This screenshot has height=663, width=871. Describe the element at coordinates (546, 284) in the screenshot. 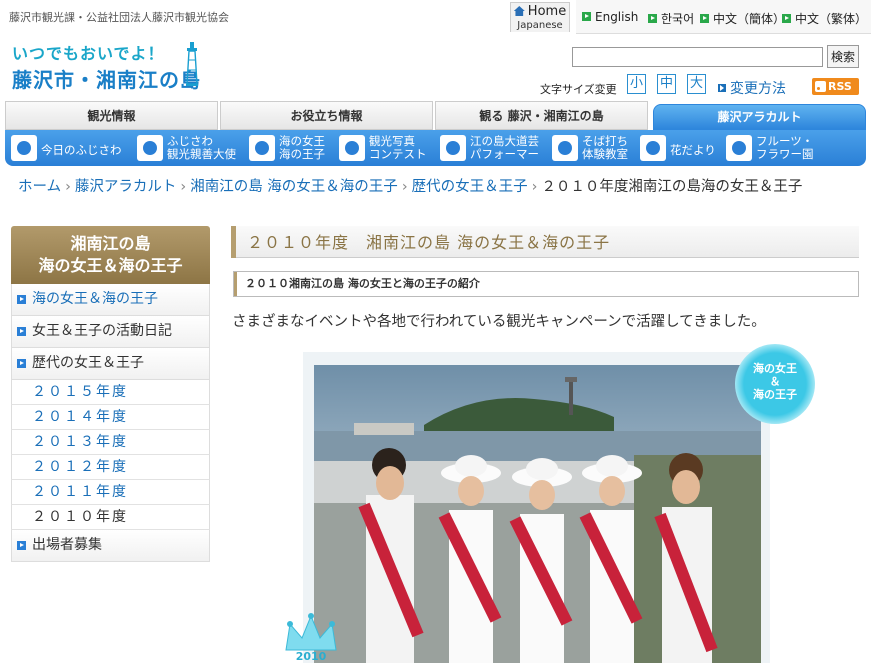

I see `section-heading: ２０１０湘南江の島 海の女王と海の王子の紹介` at that location.